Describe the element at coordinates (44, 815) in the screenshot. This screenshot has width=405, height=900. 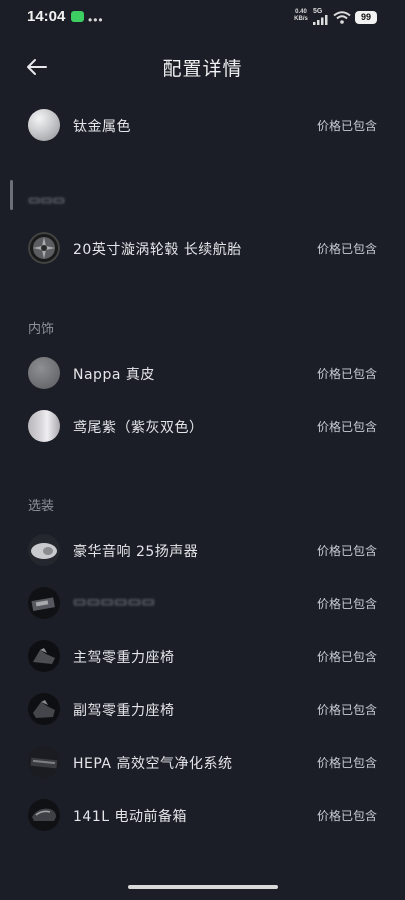
I see `front-trunk-icon` at that location.